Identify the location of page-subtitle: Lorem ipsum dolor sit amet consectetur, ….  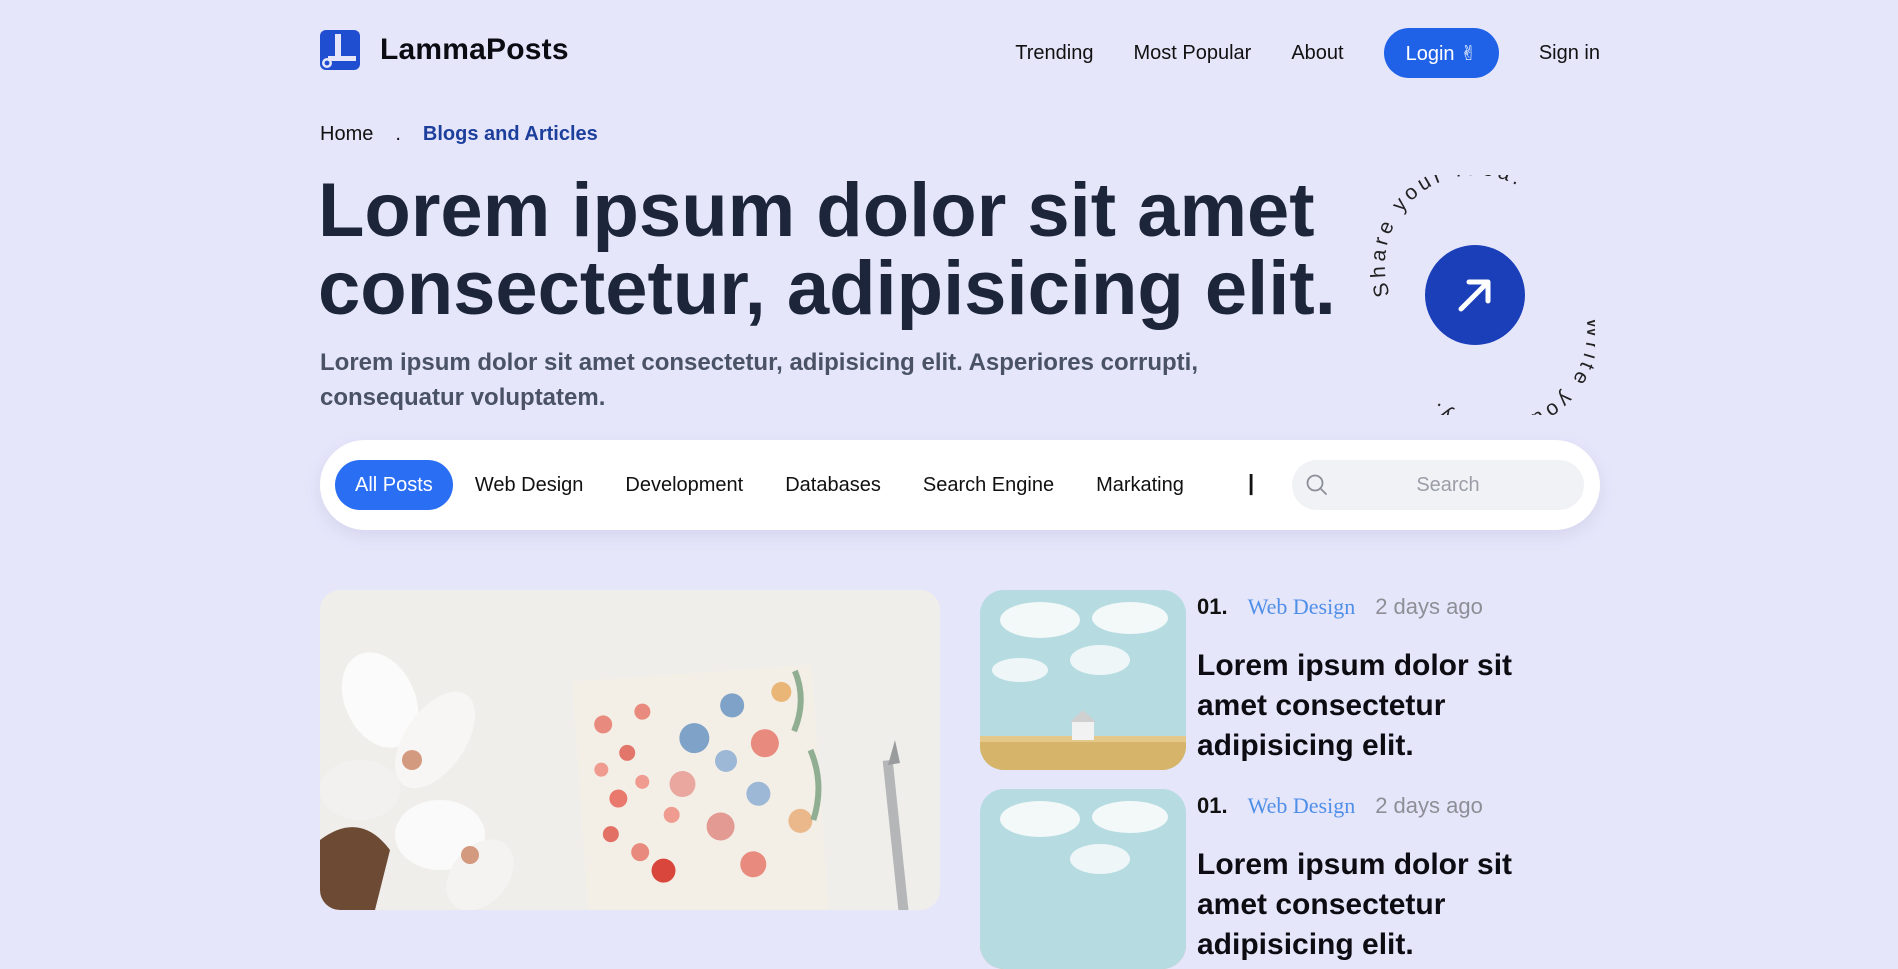
(759, 380).